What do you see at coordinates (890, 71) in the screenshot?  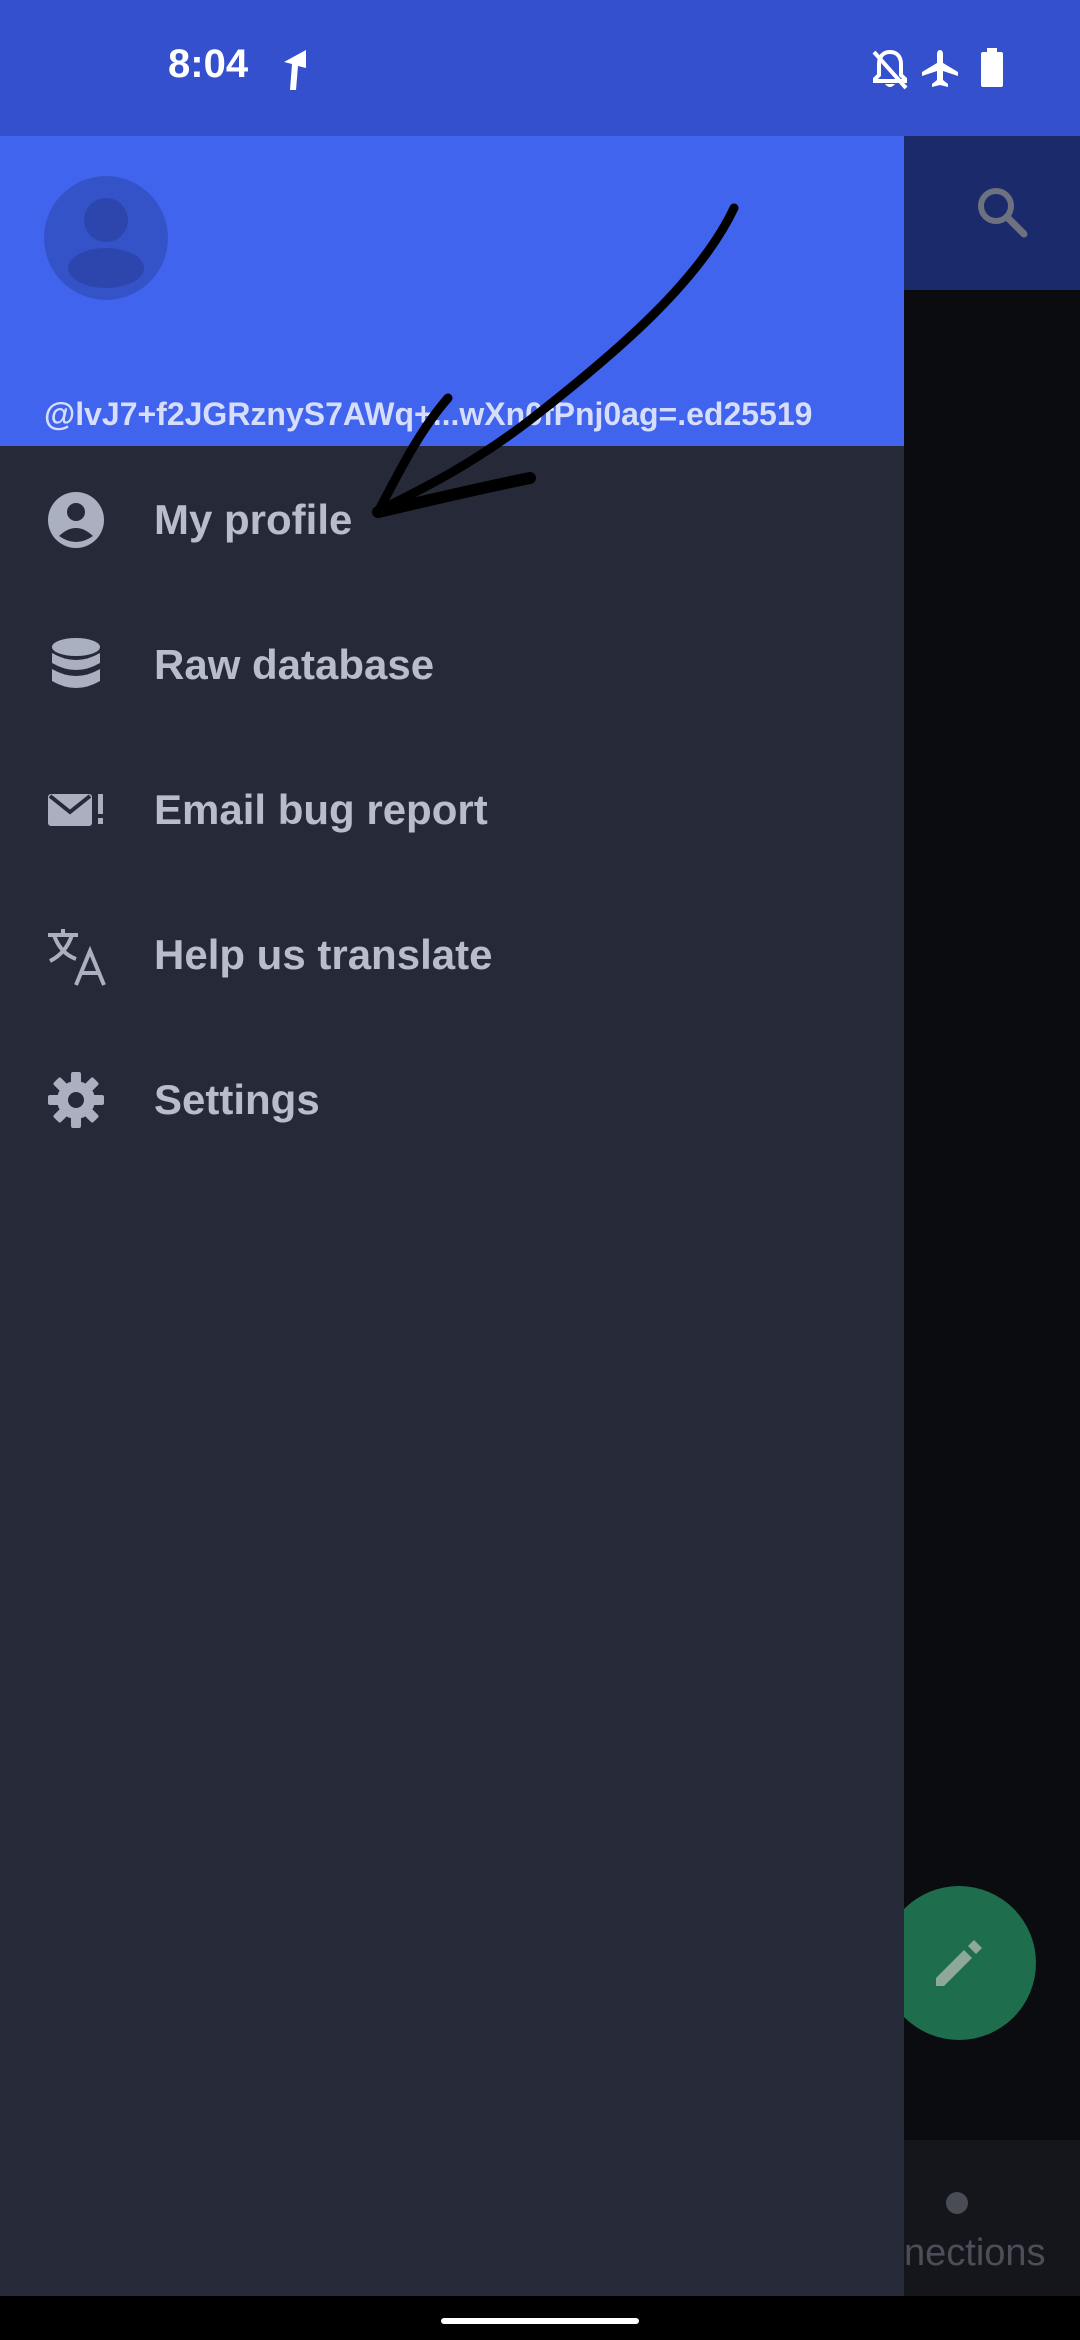 I see `notifications-off-icon` at bounding box center [890, 71].